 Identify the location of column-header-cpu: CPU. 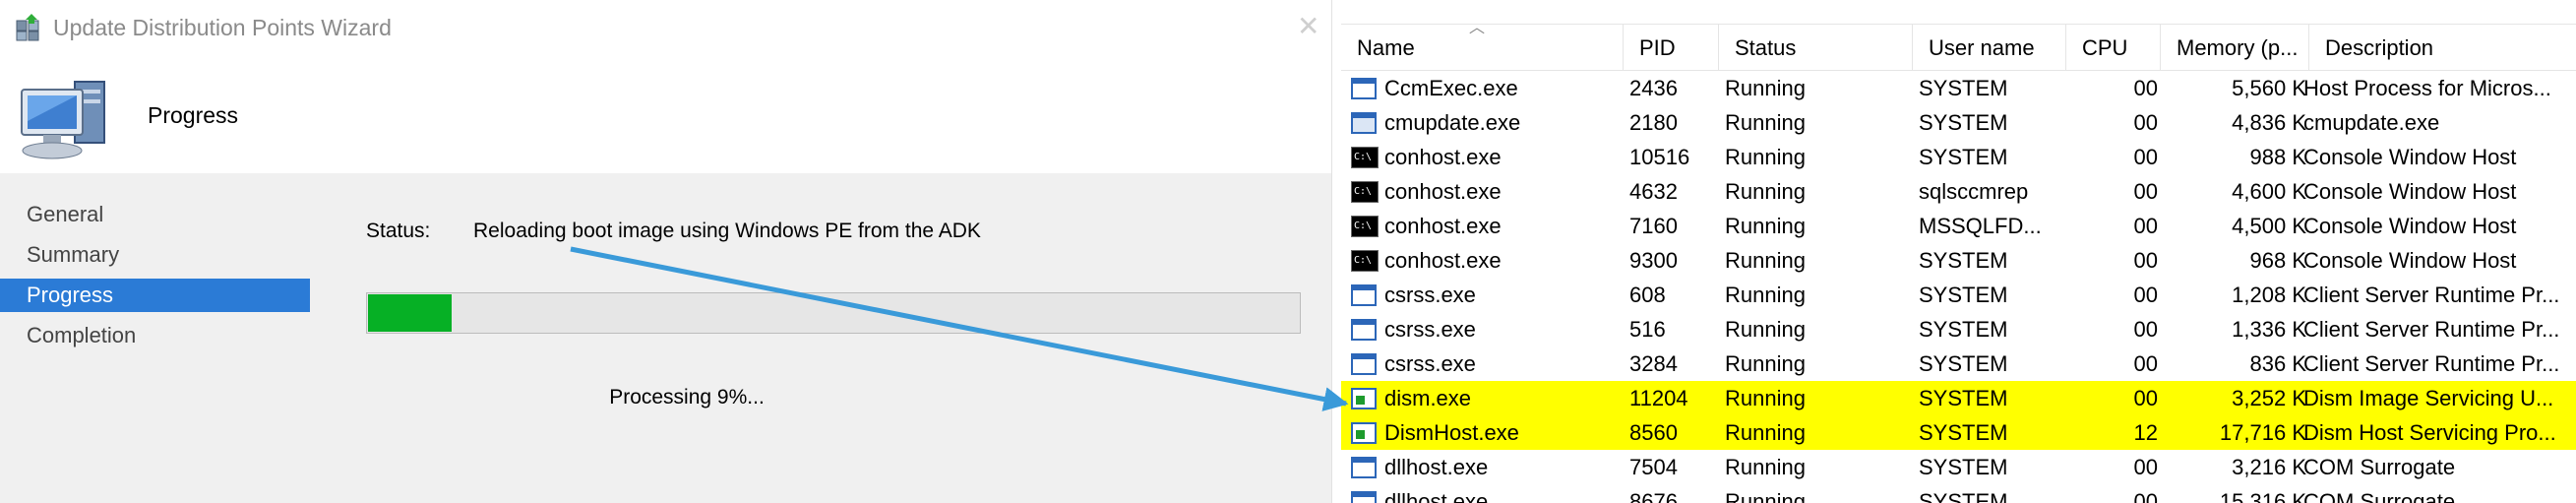
(2113, 48).